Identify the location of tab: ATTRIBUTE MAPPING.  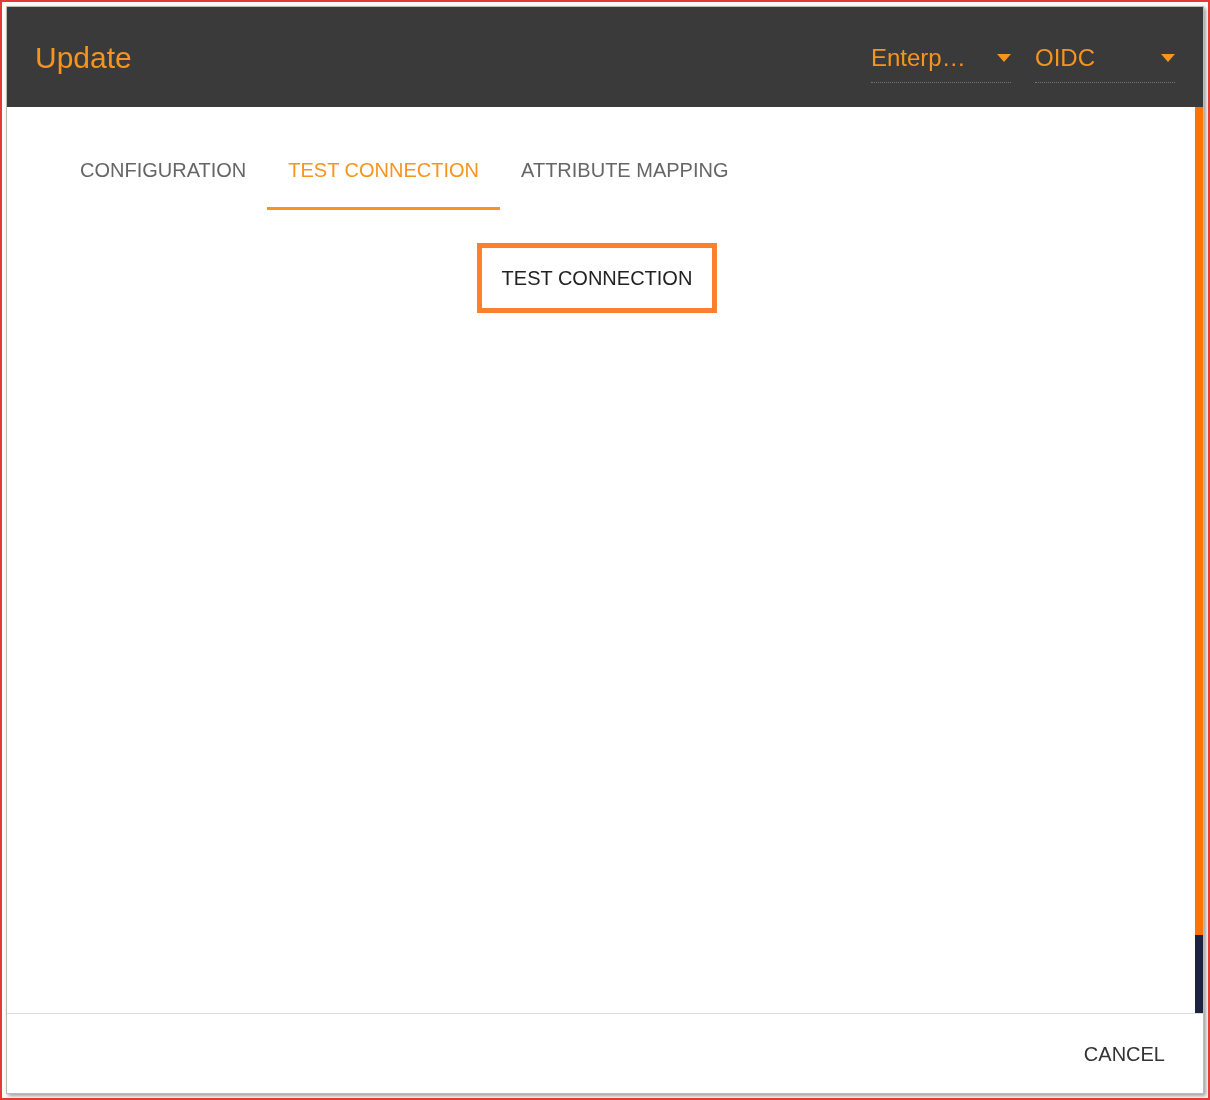
(625, 182).